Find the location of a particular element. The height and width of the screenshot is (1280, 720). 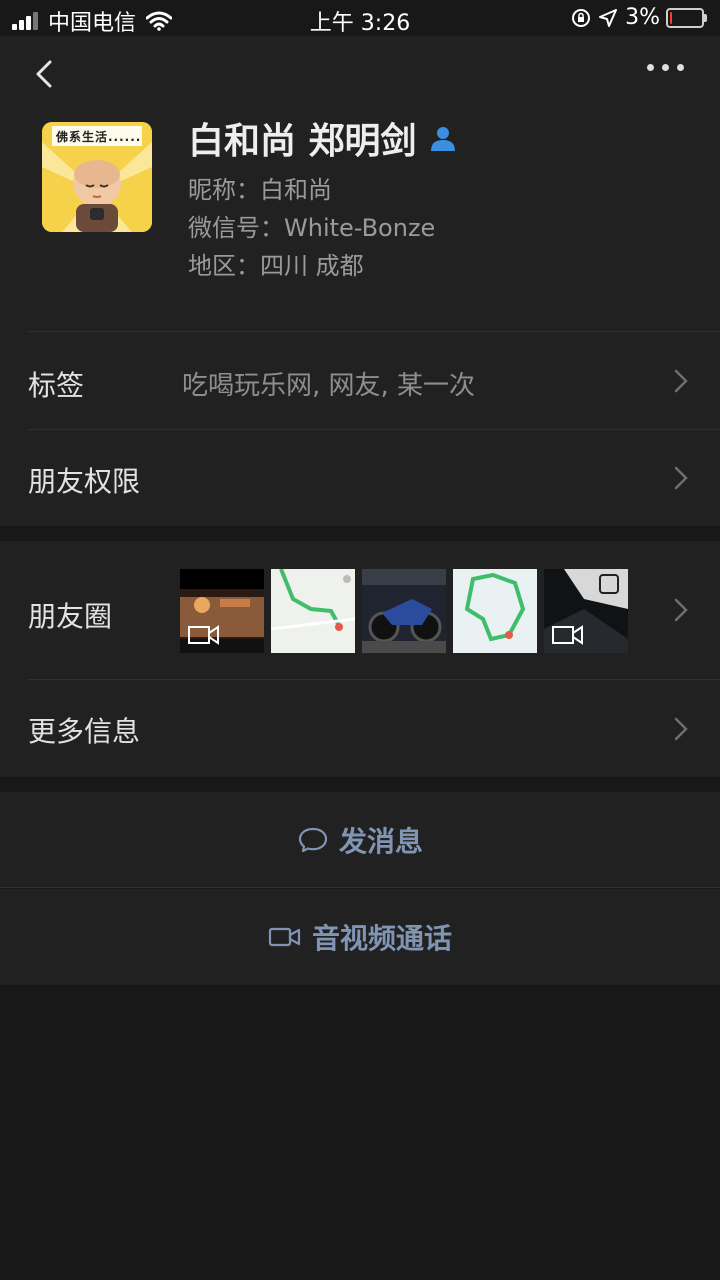

display-name: 白和尚 郑明剑 is located at coordinates (302, 141).